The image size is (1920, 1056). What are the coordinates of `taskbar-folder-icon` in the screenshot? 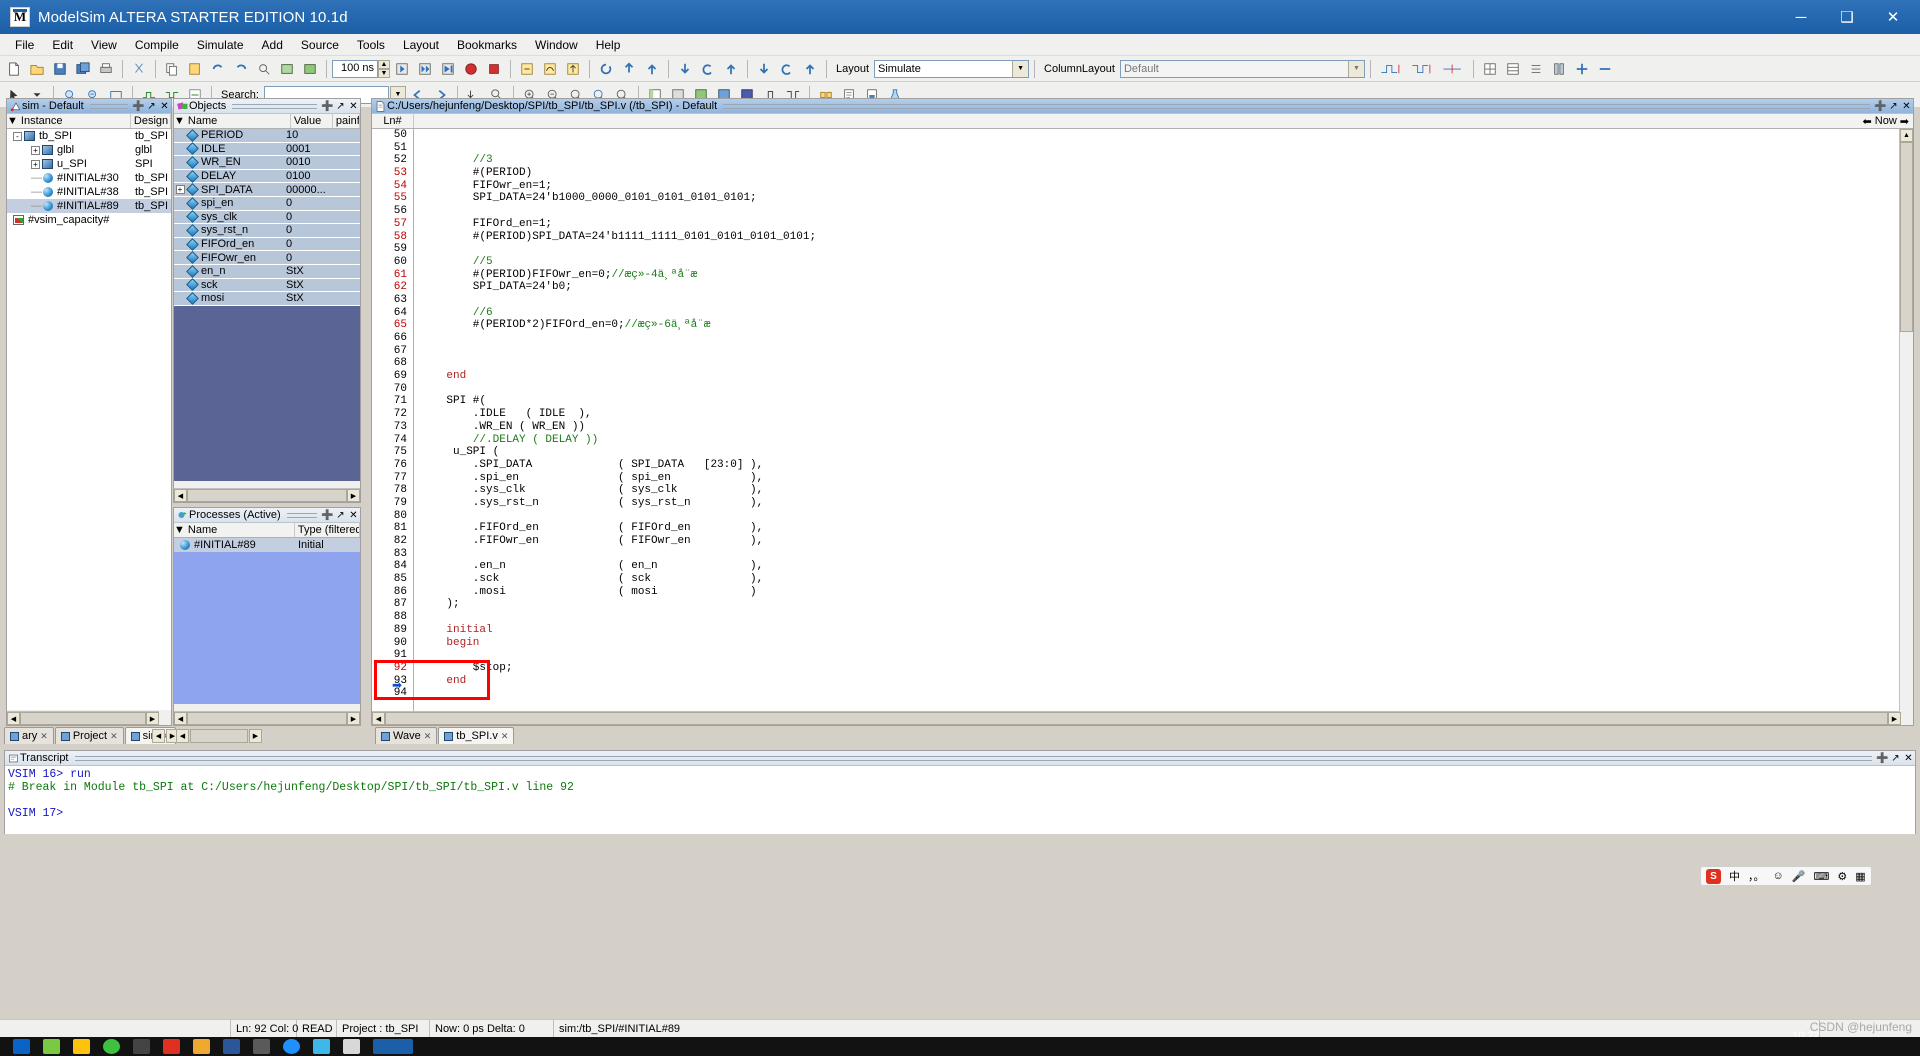 It's located at (201, 1046).